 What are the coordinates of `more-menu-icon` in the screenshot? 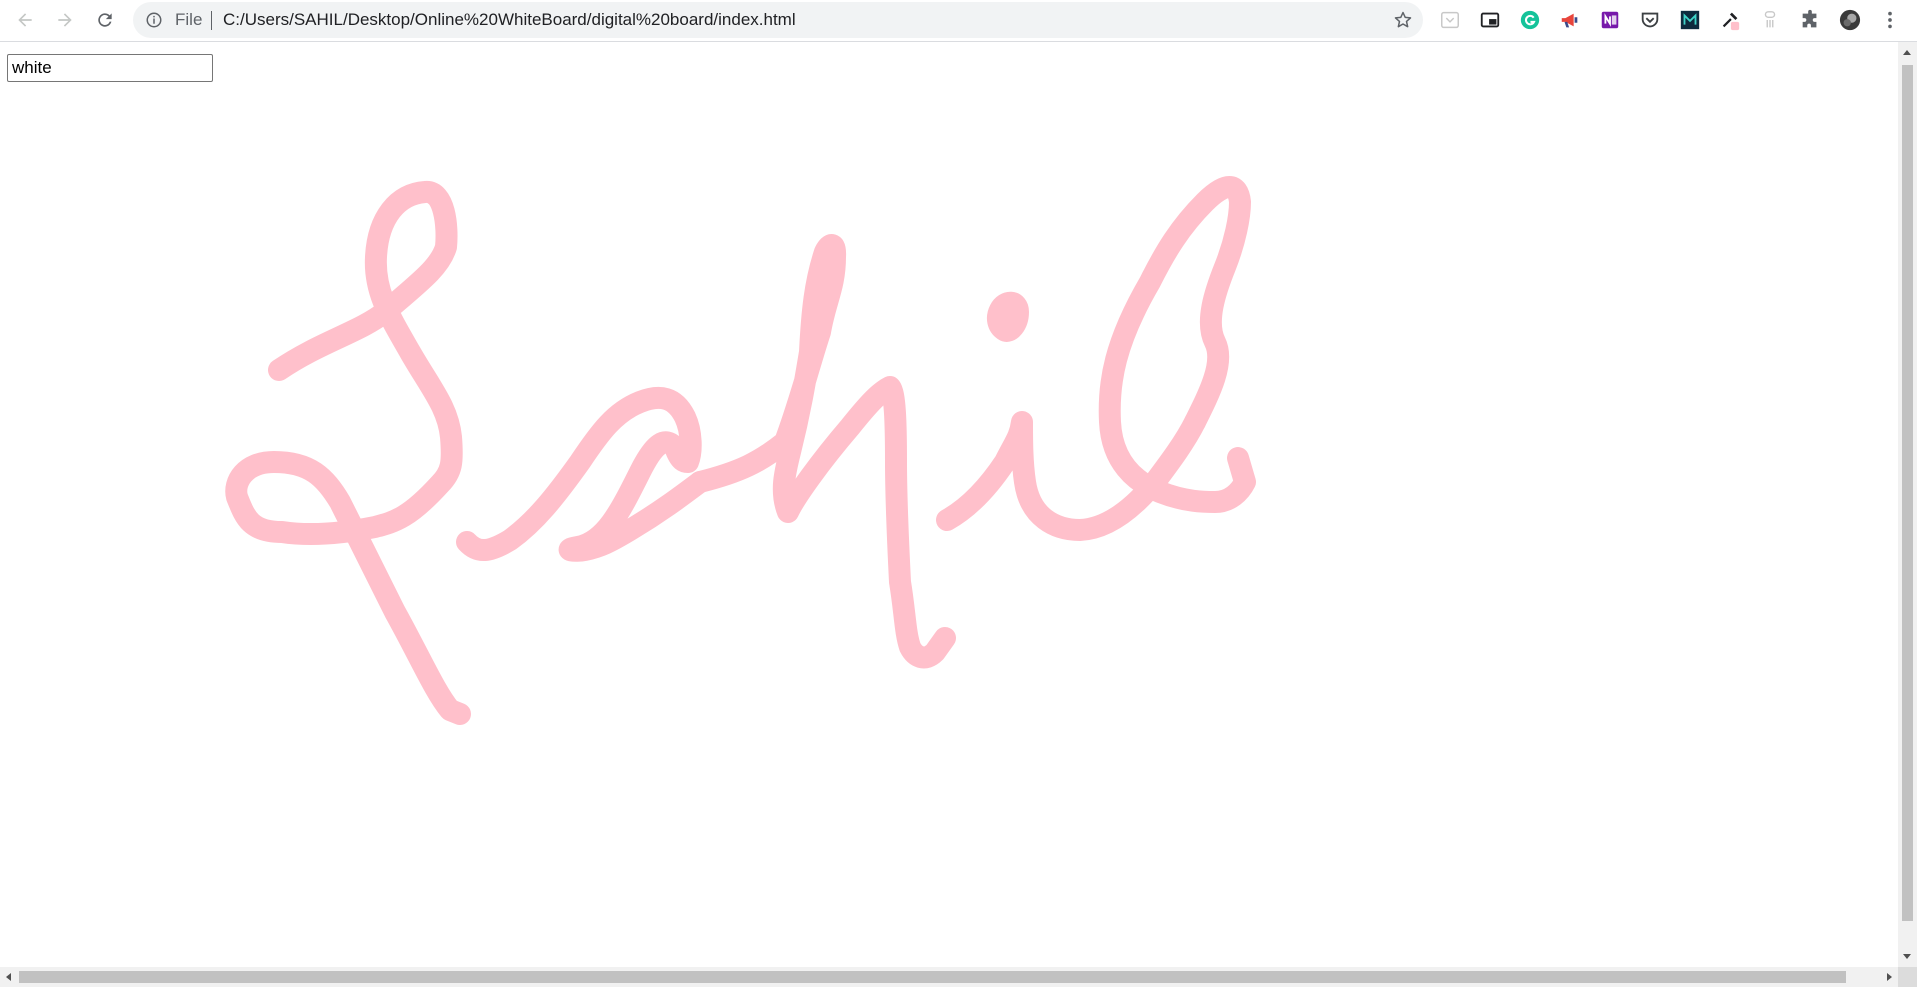 It's located at (1890, 20).